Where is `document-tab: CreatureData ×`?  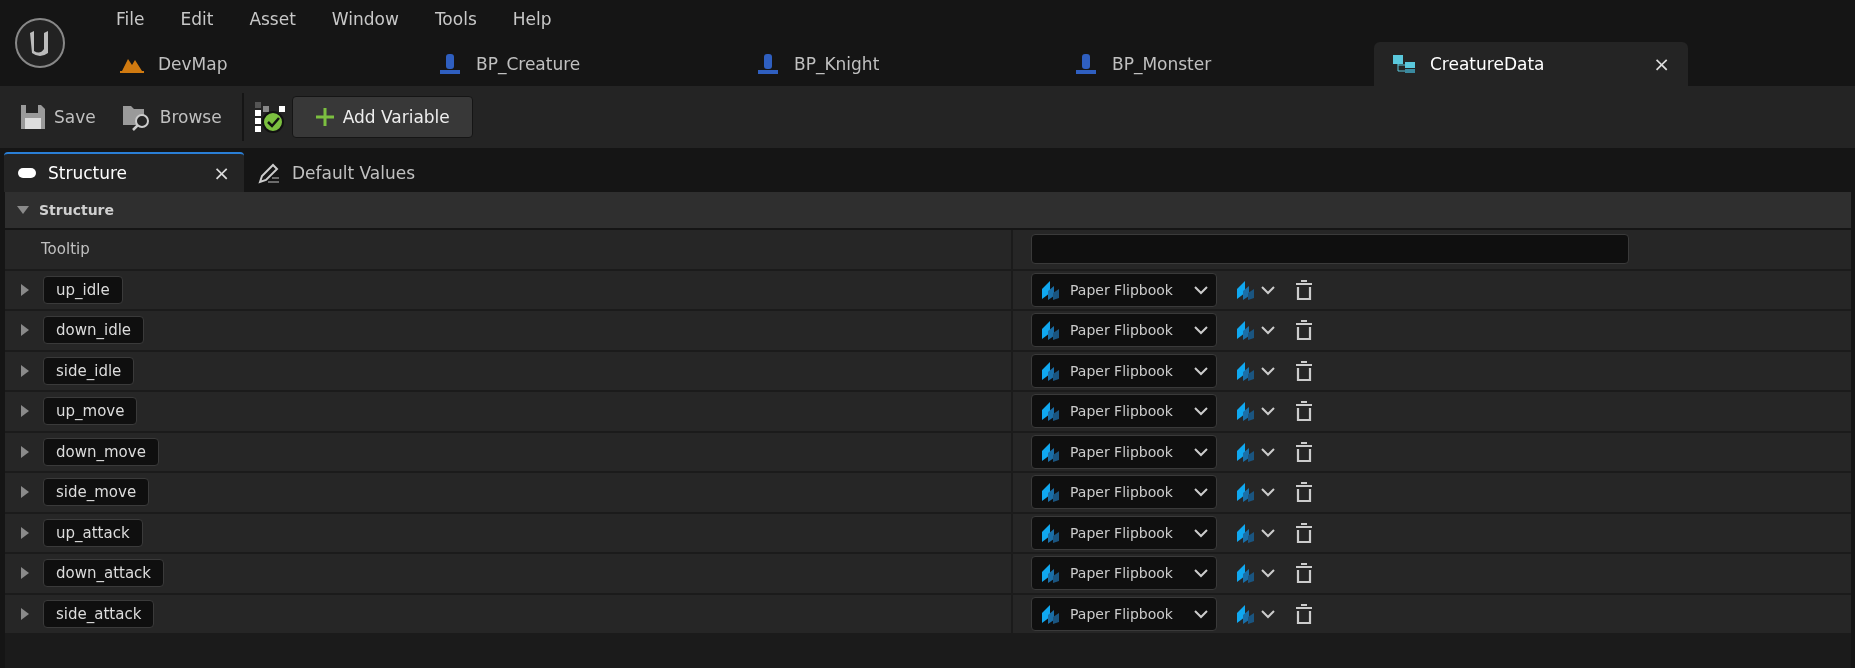 document-tab: CreatureData × is located at coordinates (1531, 64).